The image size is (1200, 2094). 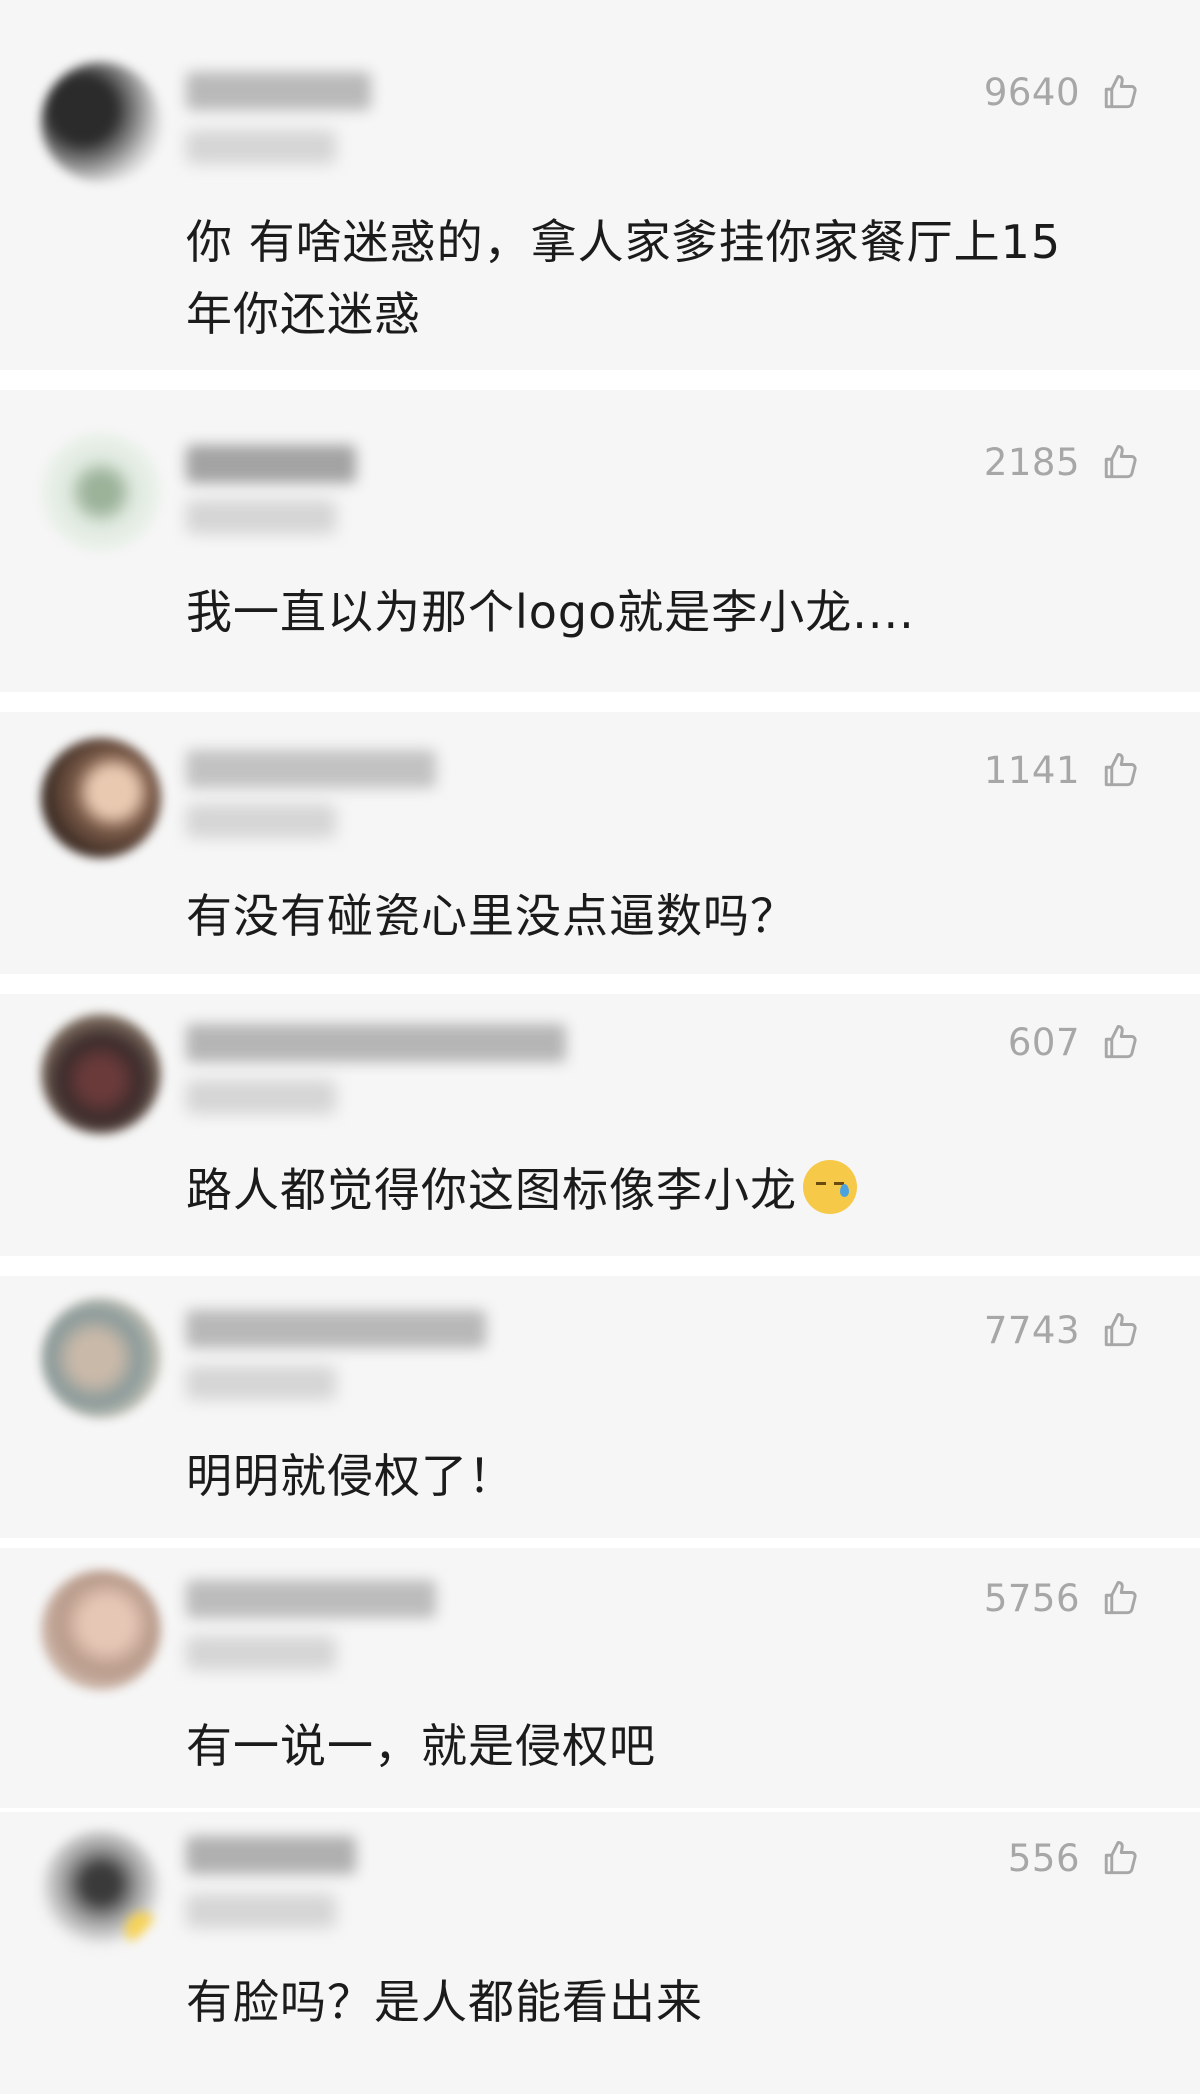 What do you see at coordinates (600, 1678) in the screenshot?
I see `comment-item: 5756 有一说一，就是侵权吧` at bounding box center [600, 1678].